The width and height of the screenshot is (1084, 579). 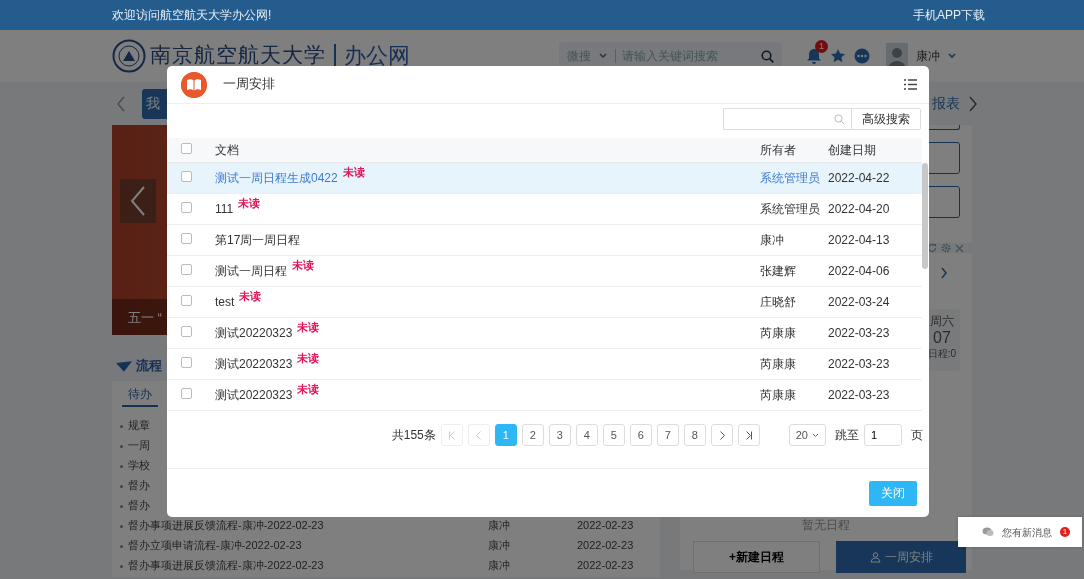 What do you see at coordinates (787, 119) in the screenshot?
I see `search-field` at bounding box center [787, 119].